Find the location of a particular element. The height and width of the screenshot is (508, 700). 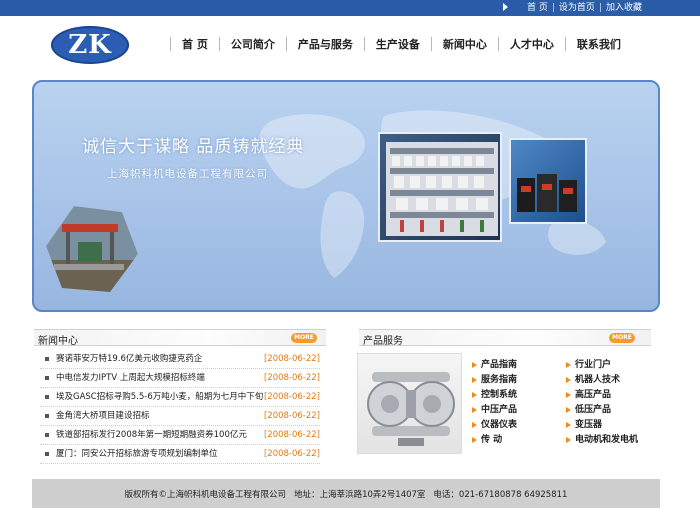

arrow-icon is located at coordinates (505, 7).